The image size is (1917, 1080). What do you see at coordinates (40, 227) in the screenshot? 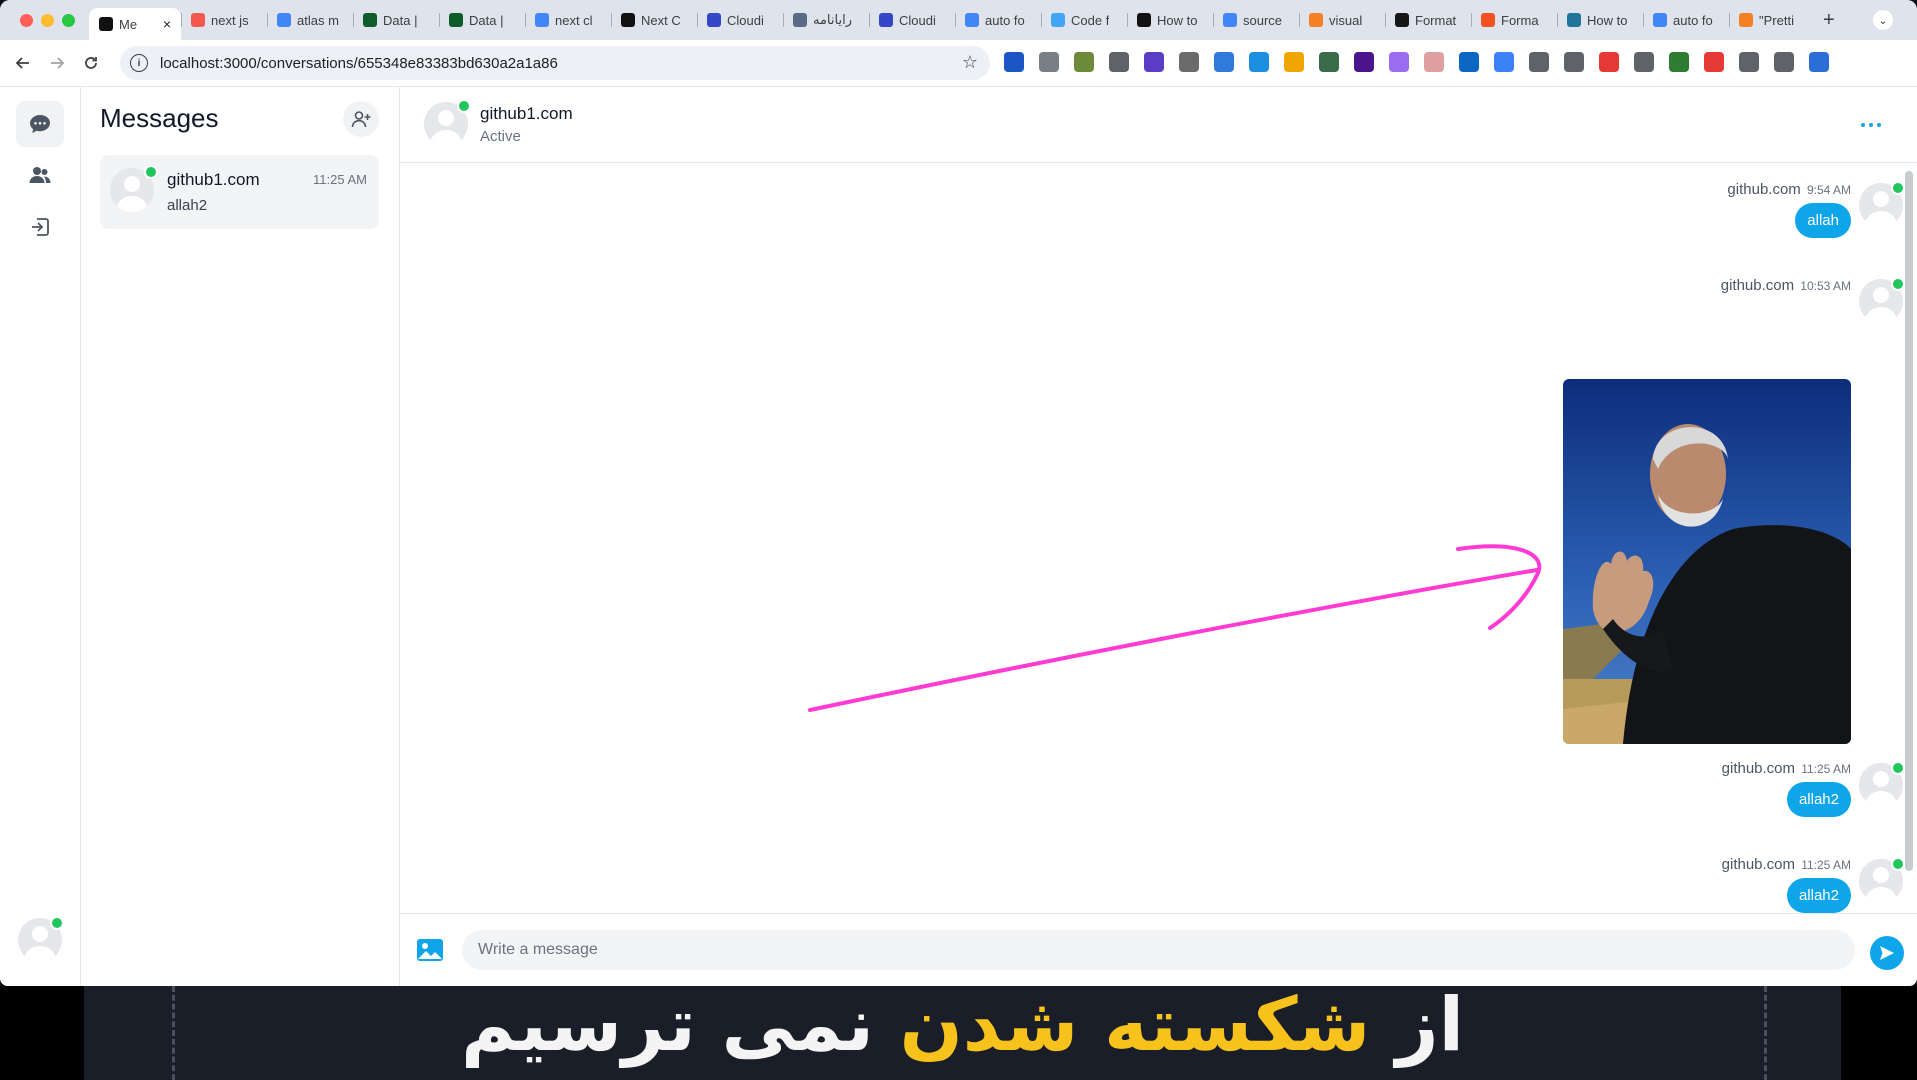
I see `logout-nav-button` at bounding box center [40, 227].